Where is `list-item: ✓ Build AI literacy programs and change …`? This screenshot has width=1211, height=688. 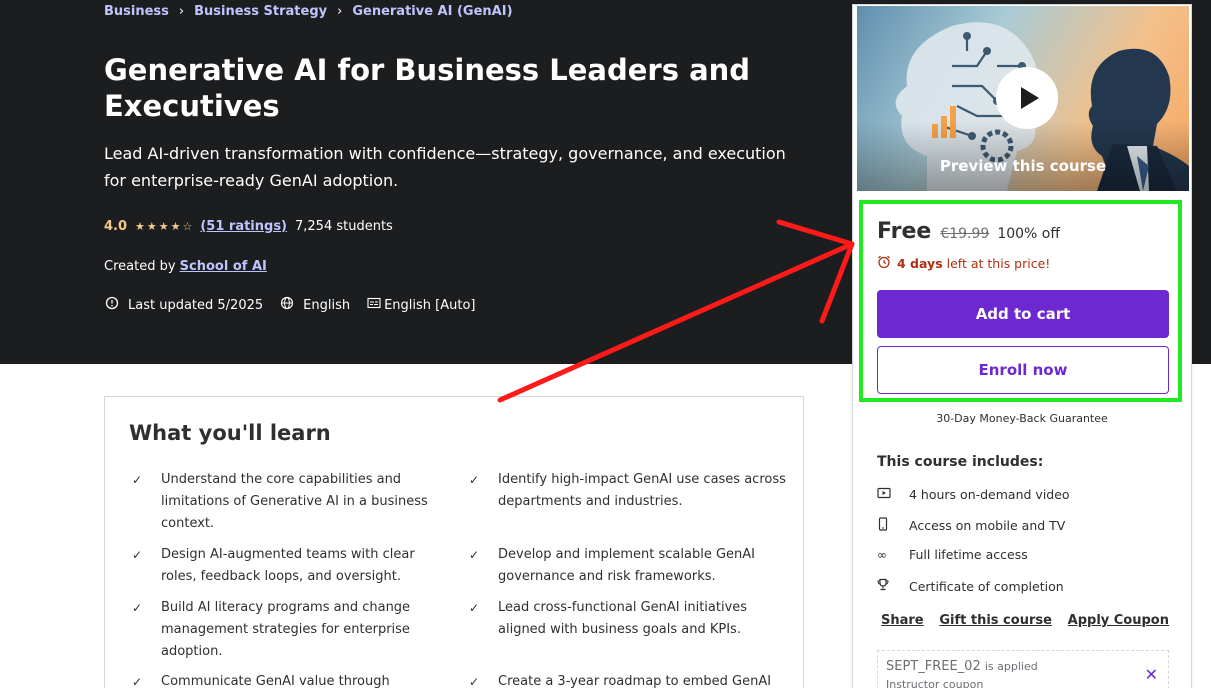 list-item: ✓ Build AI literacy programs and change … is located at coordinates (289, 630).